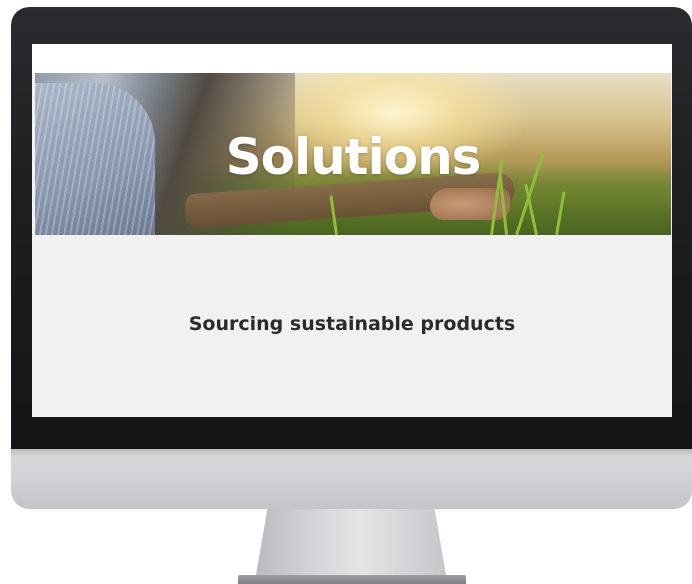  What do you see at coordinates (352, 324) in the screenshot?
I see `page-subtitle: Sourcing sustainable products` at bounding box center [352, 324].